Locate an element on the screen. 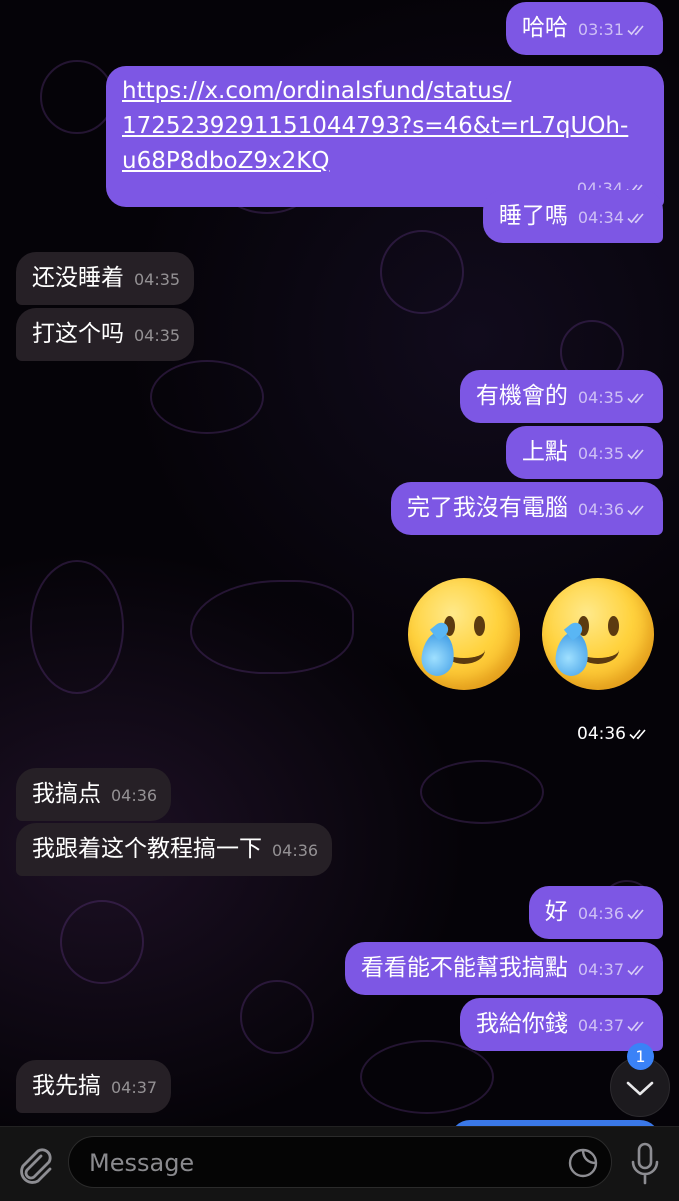  message-time: 03:31 is located at coordinates (600, 29).